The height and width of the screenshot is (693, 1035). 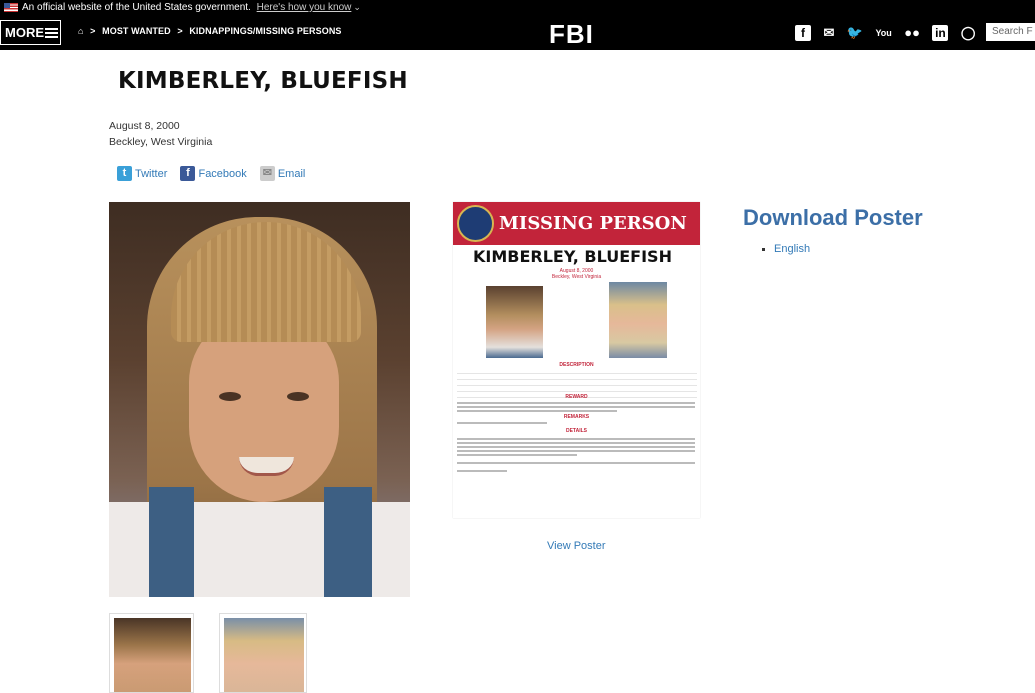 I want to click on breadcrumb-kidnappings: KIDNAPPINGS/MISSING PERSONS, so click(x=265, y=31).